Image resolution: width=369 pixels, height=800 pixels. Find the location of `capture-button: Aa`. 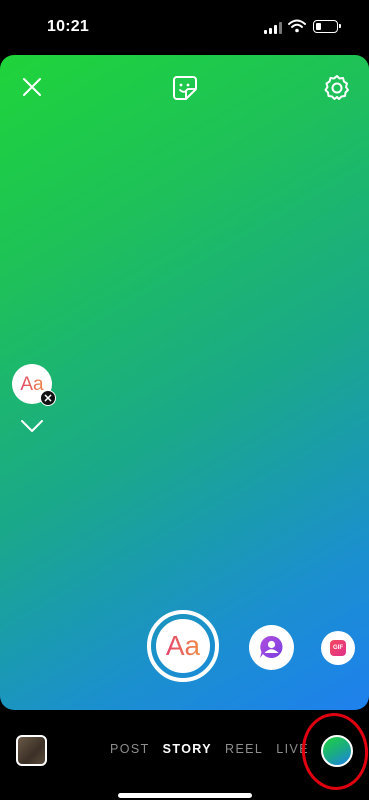

capture-button: Aa is located at coordinates (183, 646).